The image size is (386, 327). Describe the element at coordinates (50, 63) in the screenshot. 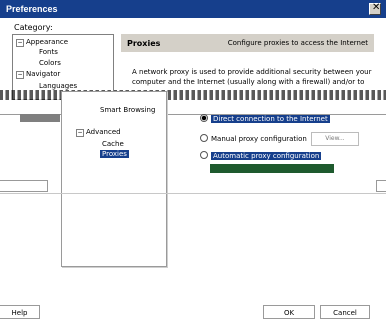

I see `tree-item-colors: Colors` at that location.